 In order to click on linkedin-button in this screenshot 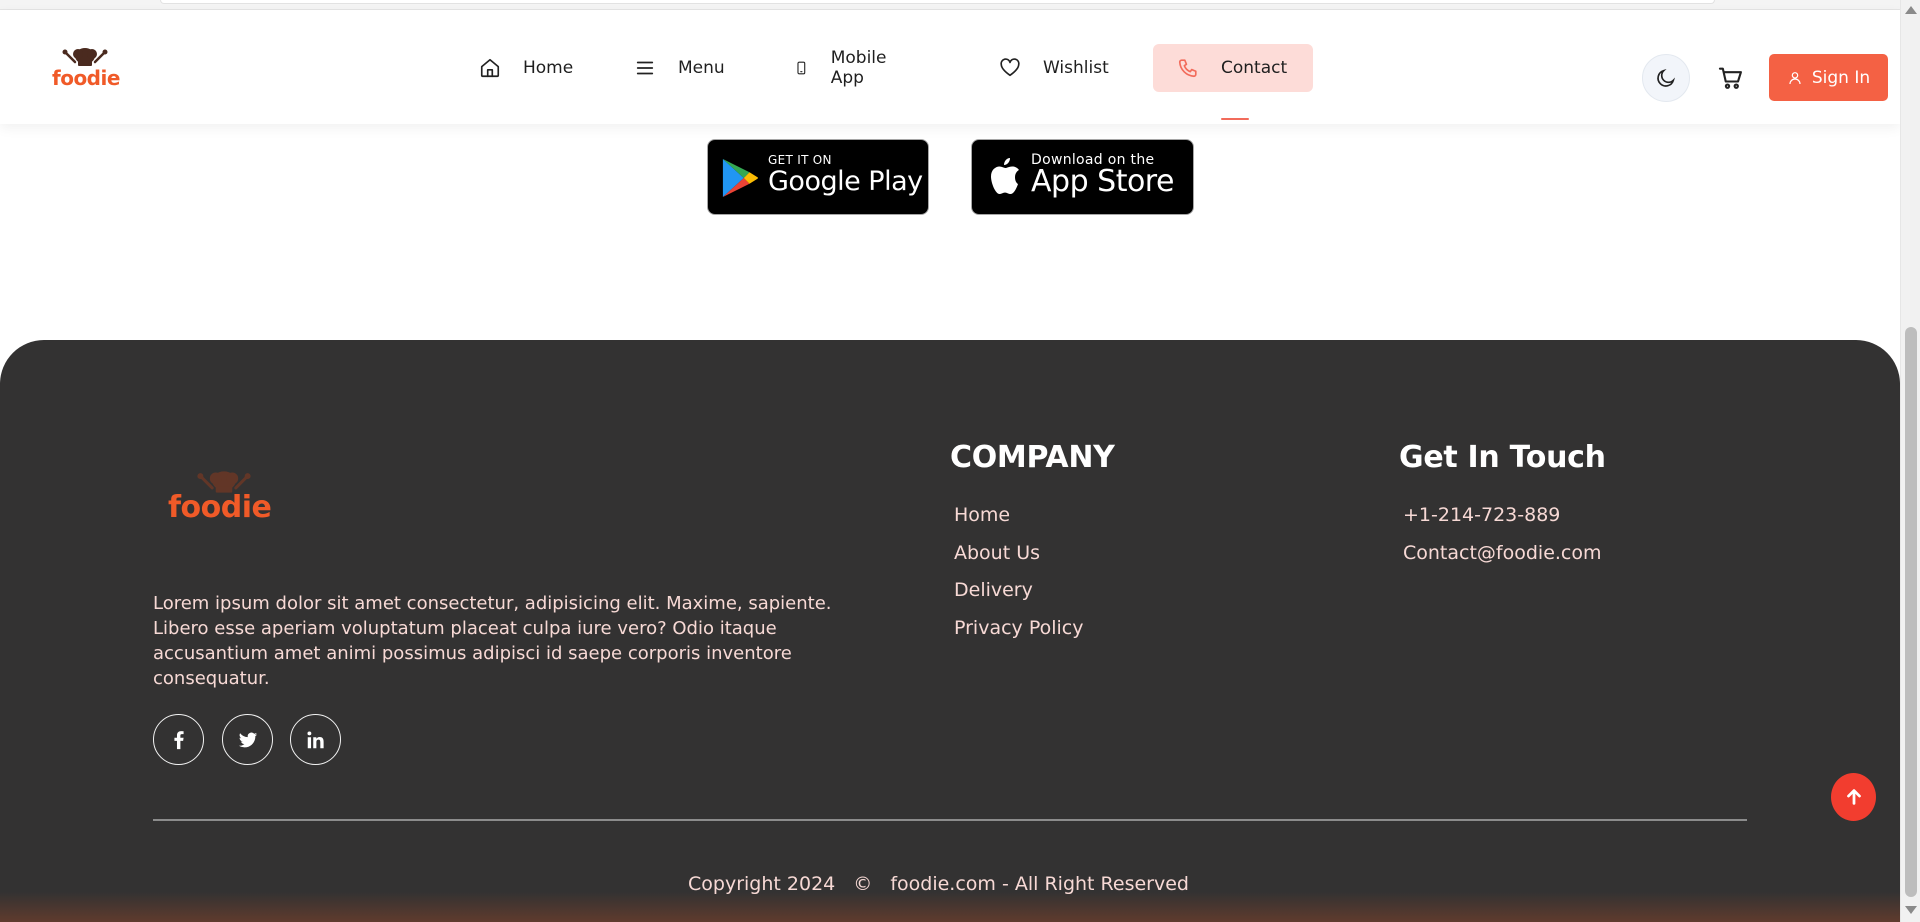, I will do `click(315, 739)`.